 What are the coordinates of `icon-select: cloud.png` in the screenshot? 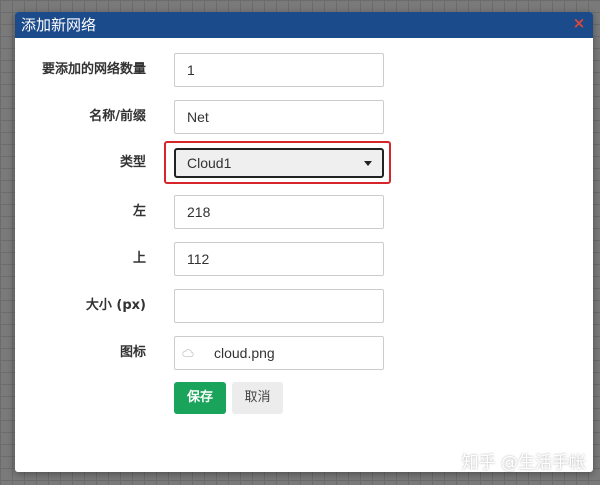 It's located at (279, 353).